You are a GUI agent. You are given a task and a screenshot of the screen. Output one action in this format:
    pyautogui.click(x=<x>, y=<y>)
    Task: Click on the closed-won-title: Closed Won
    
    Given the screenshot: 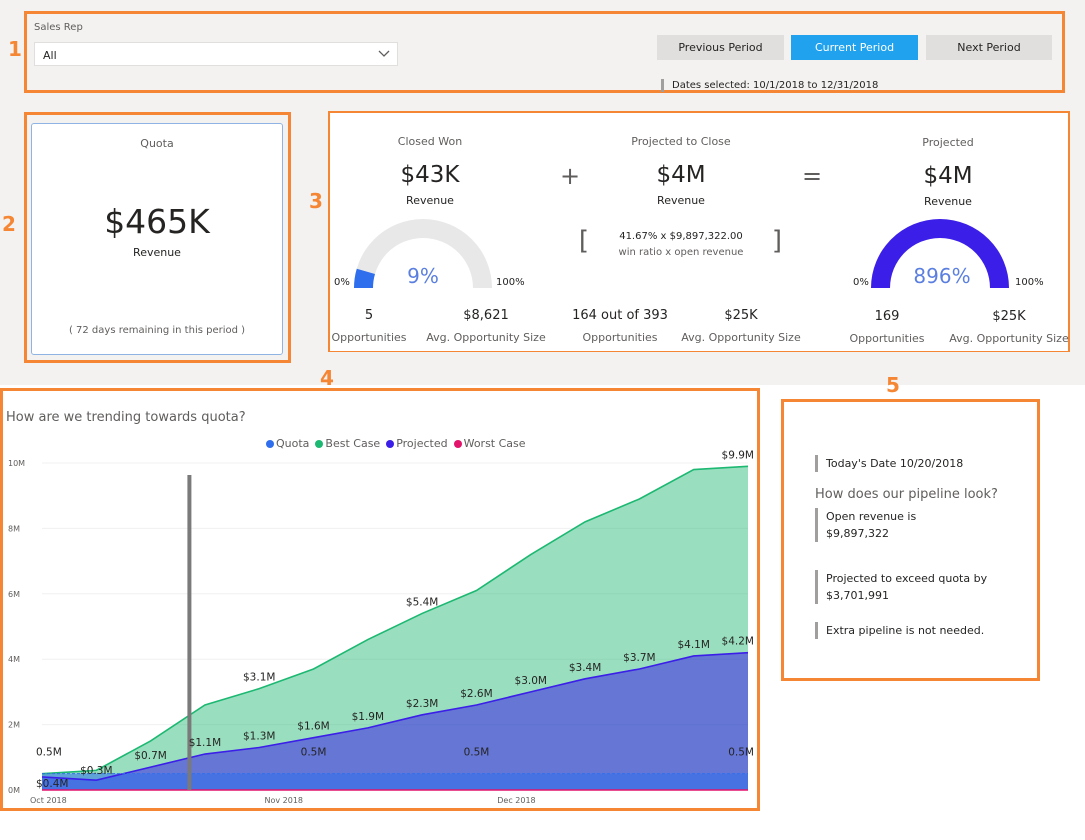 What is the action you would take?
    pyautogui.click(x=430, y=141)
    